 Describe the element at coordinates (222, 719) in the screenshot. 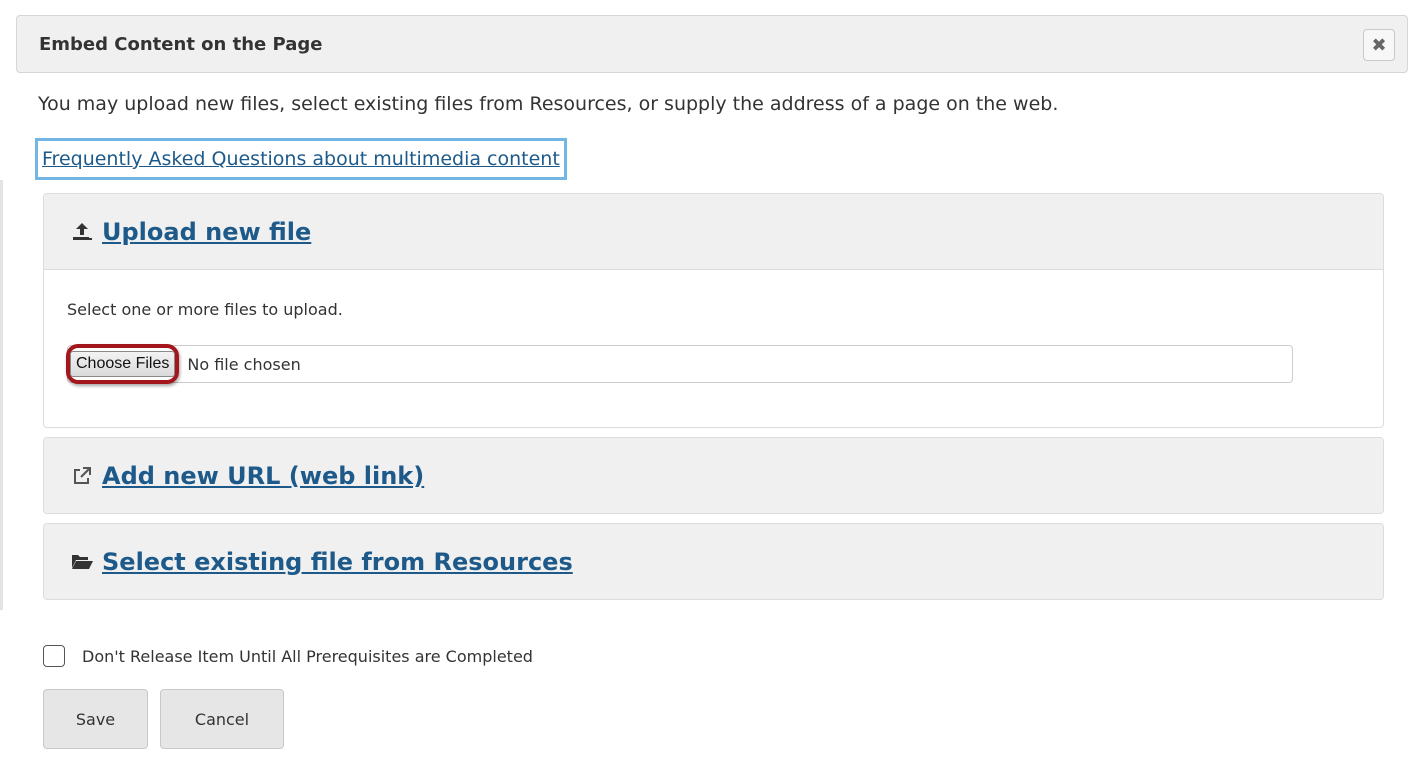

I see `cancel-button: Cancel` at that location.